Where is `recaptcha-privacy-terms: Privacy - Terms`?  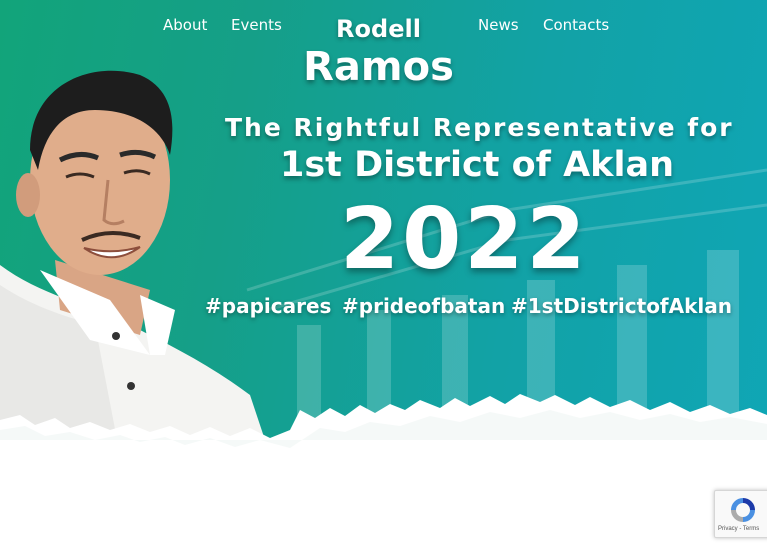
recaptcha-privacy-terms: Privacy - Terms is located at coordinates (738, 529).